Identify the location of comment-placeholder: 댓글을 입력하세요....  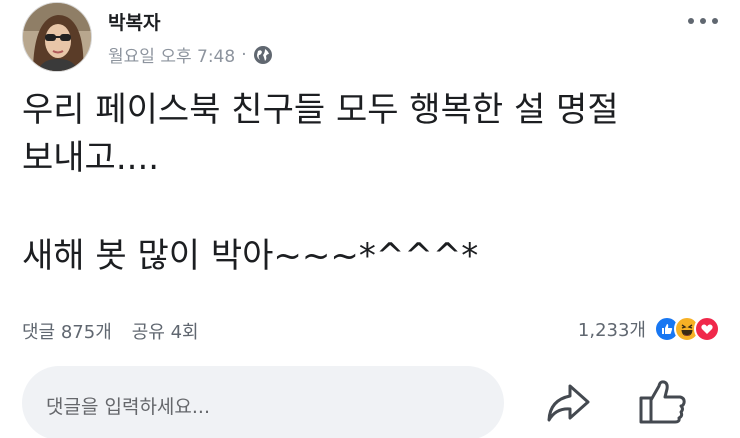
(128, 407).